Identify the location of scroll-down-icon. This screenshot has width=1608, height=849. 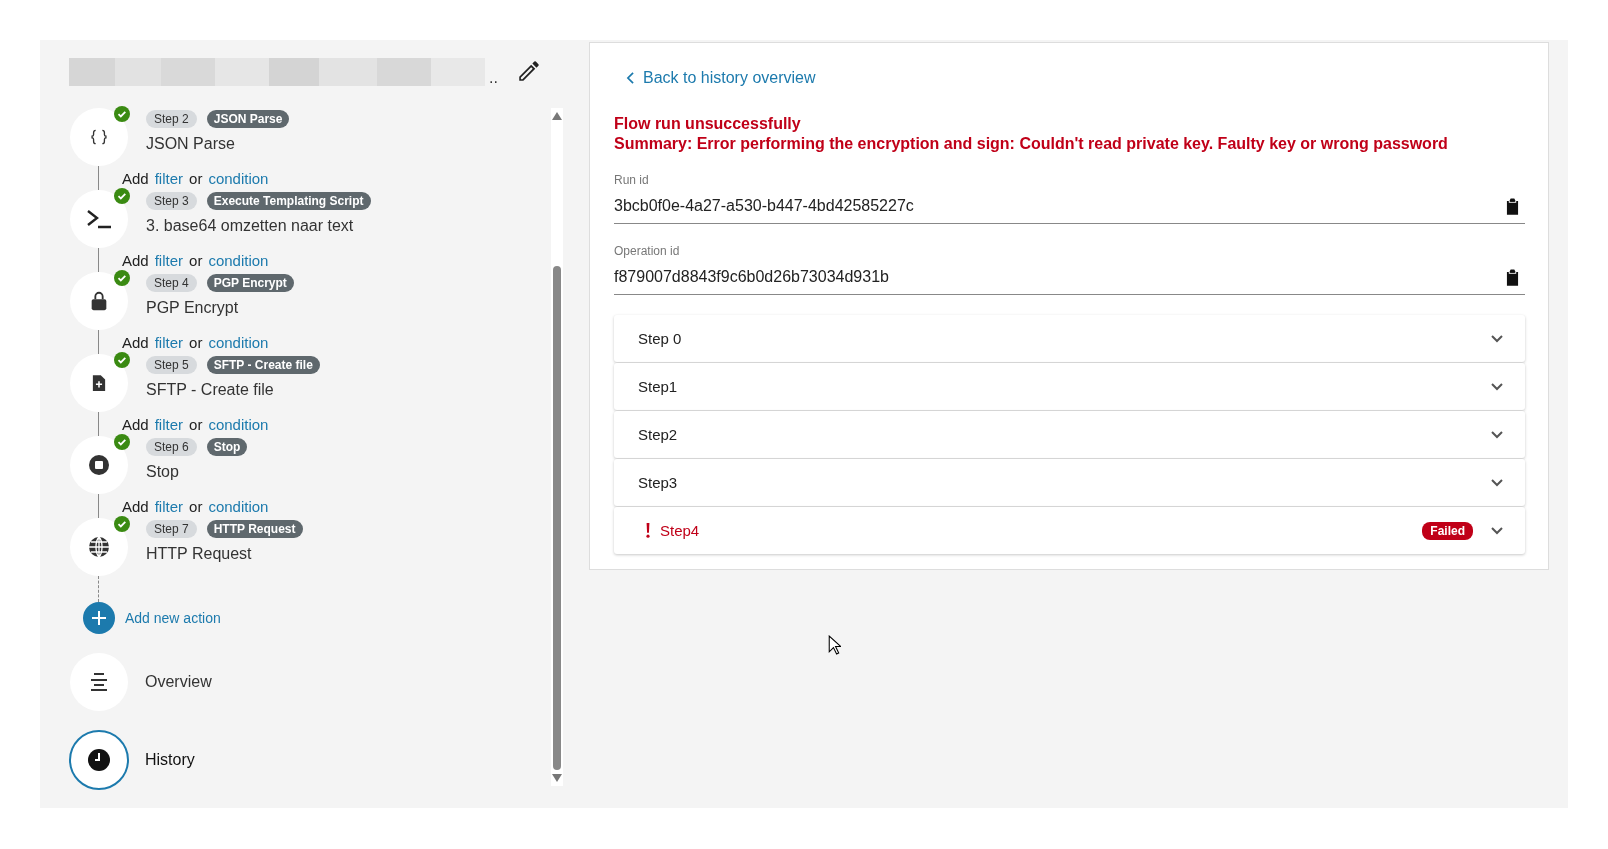
(557, 778).